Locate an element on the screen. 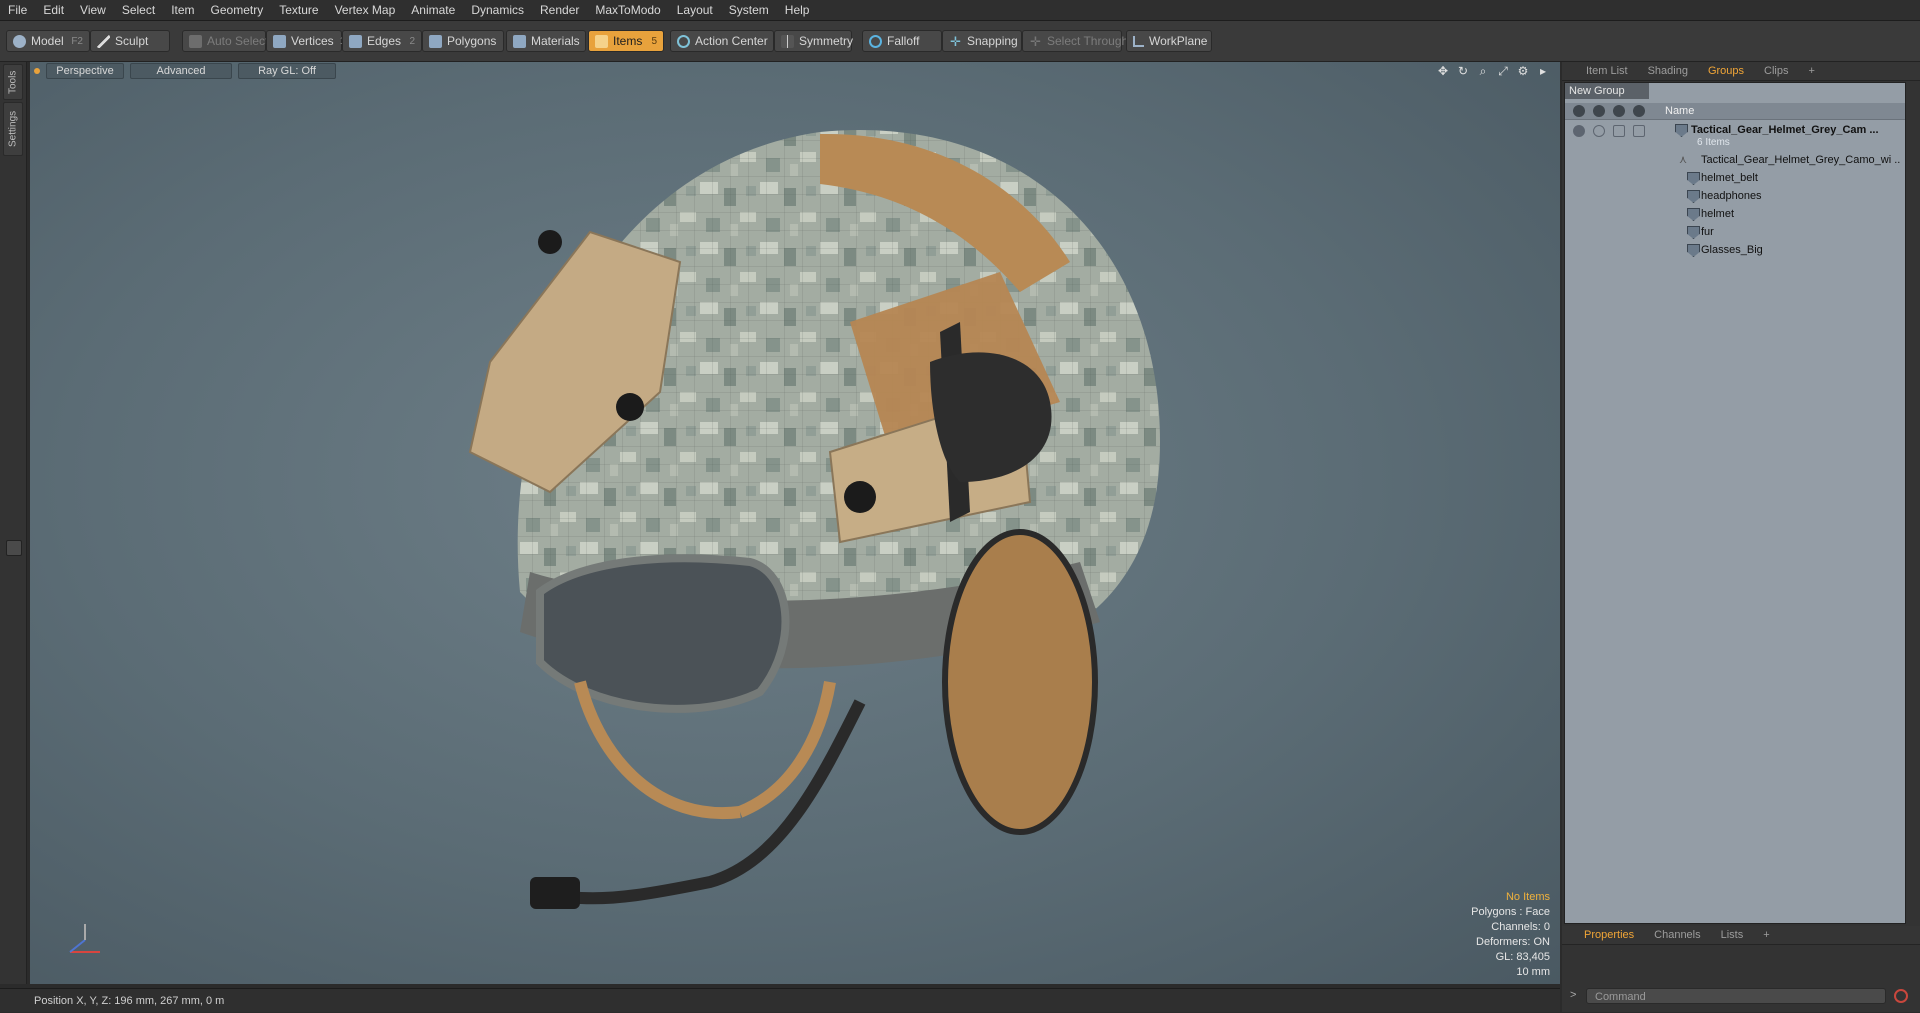 This screenshot has width=1920, height=1013. items-button: Items 5 is located at coordinates (626, 41).